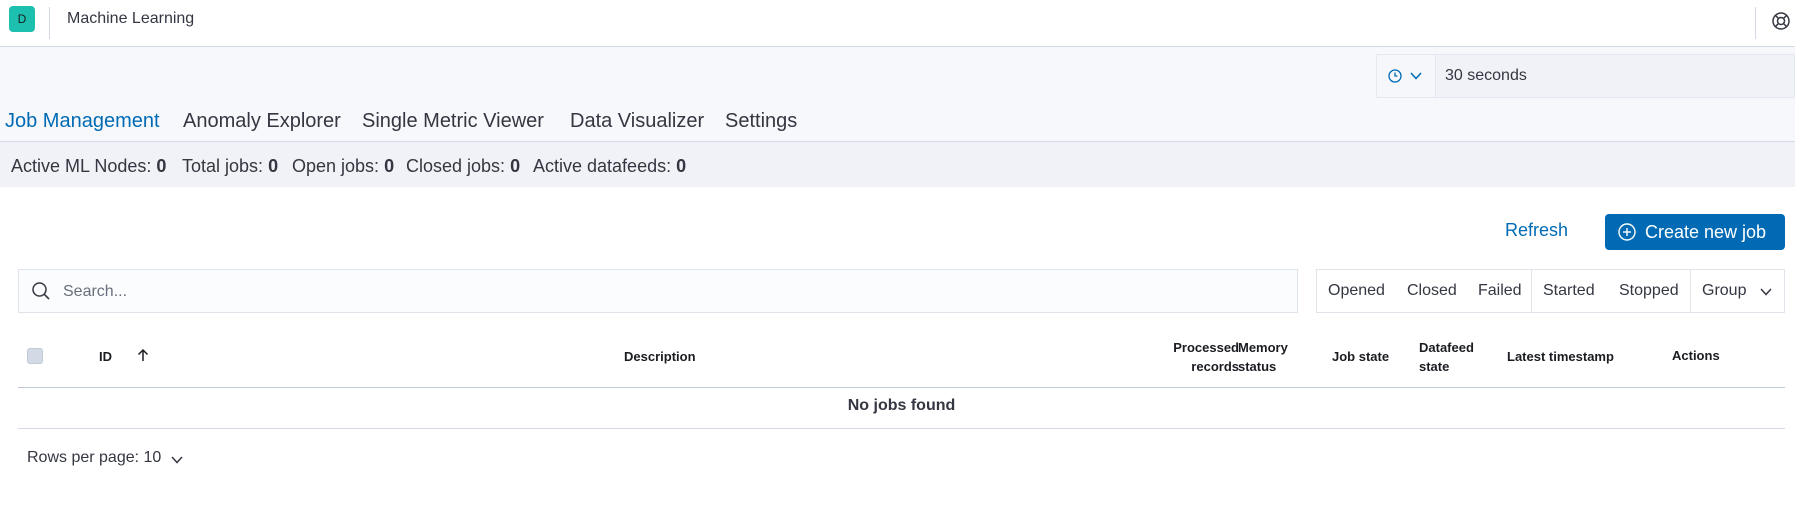  What do you see at coordinates (143, 355) in the screenshot?
I see `arrow-up-icon` at bounding box center [143, 355].